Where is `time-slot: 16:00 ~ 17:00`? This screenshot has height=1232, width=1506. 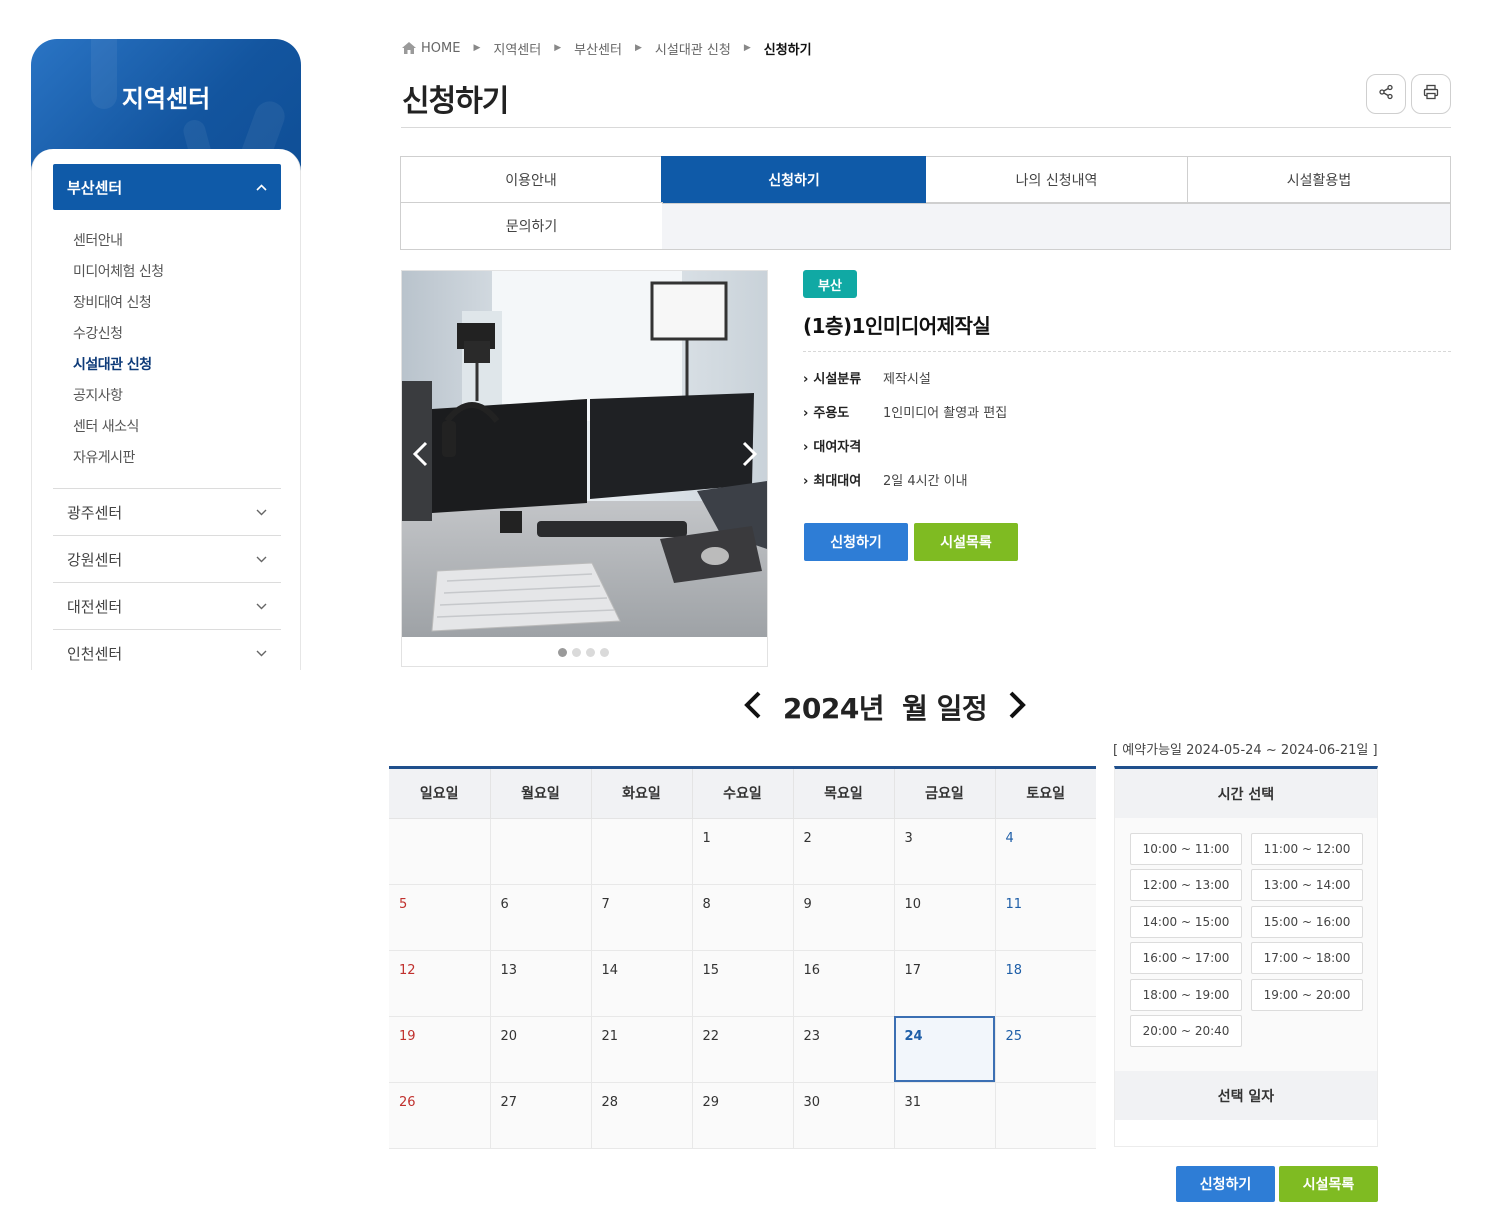
time-slot: 16:00 ~ 17:00 is located at coordinates (1186, 958).